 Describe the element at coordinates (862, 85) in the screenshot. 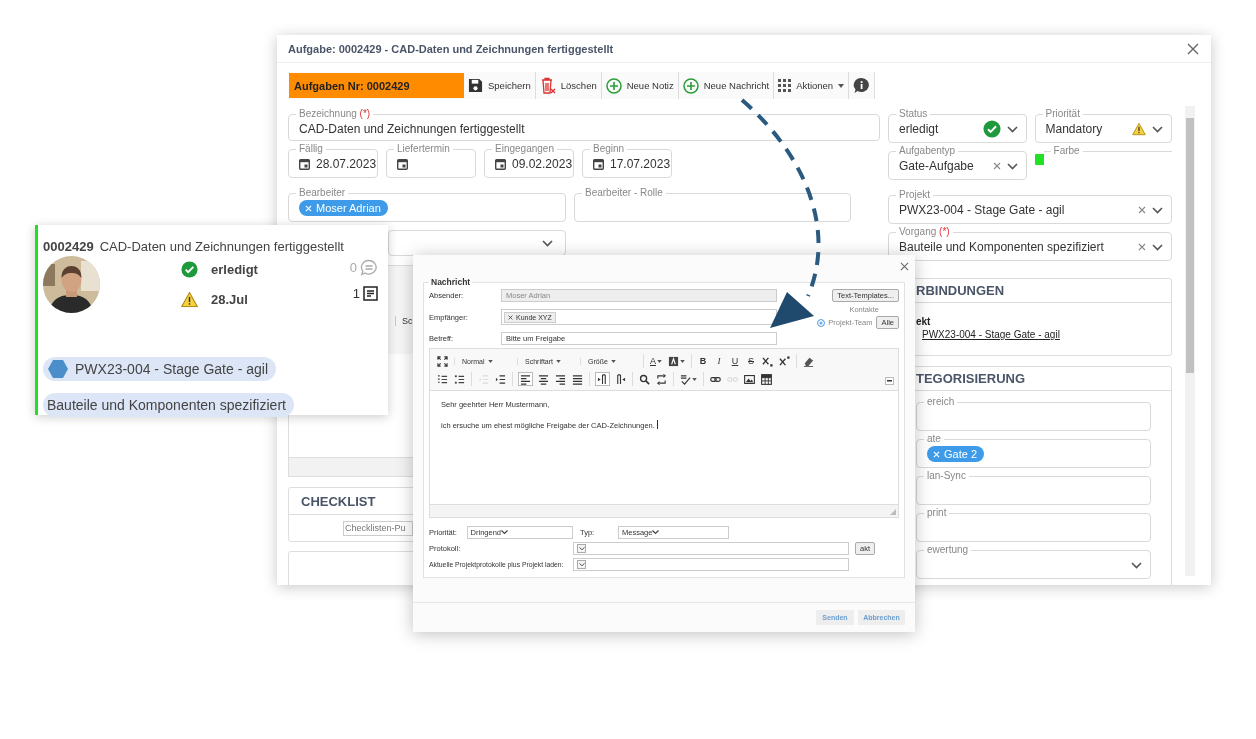

I see `info-icon` at that location.